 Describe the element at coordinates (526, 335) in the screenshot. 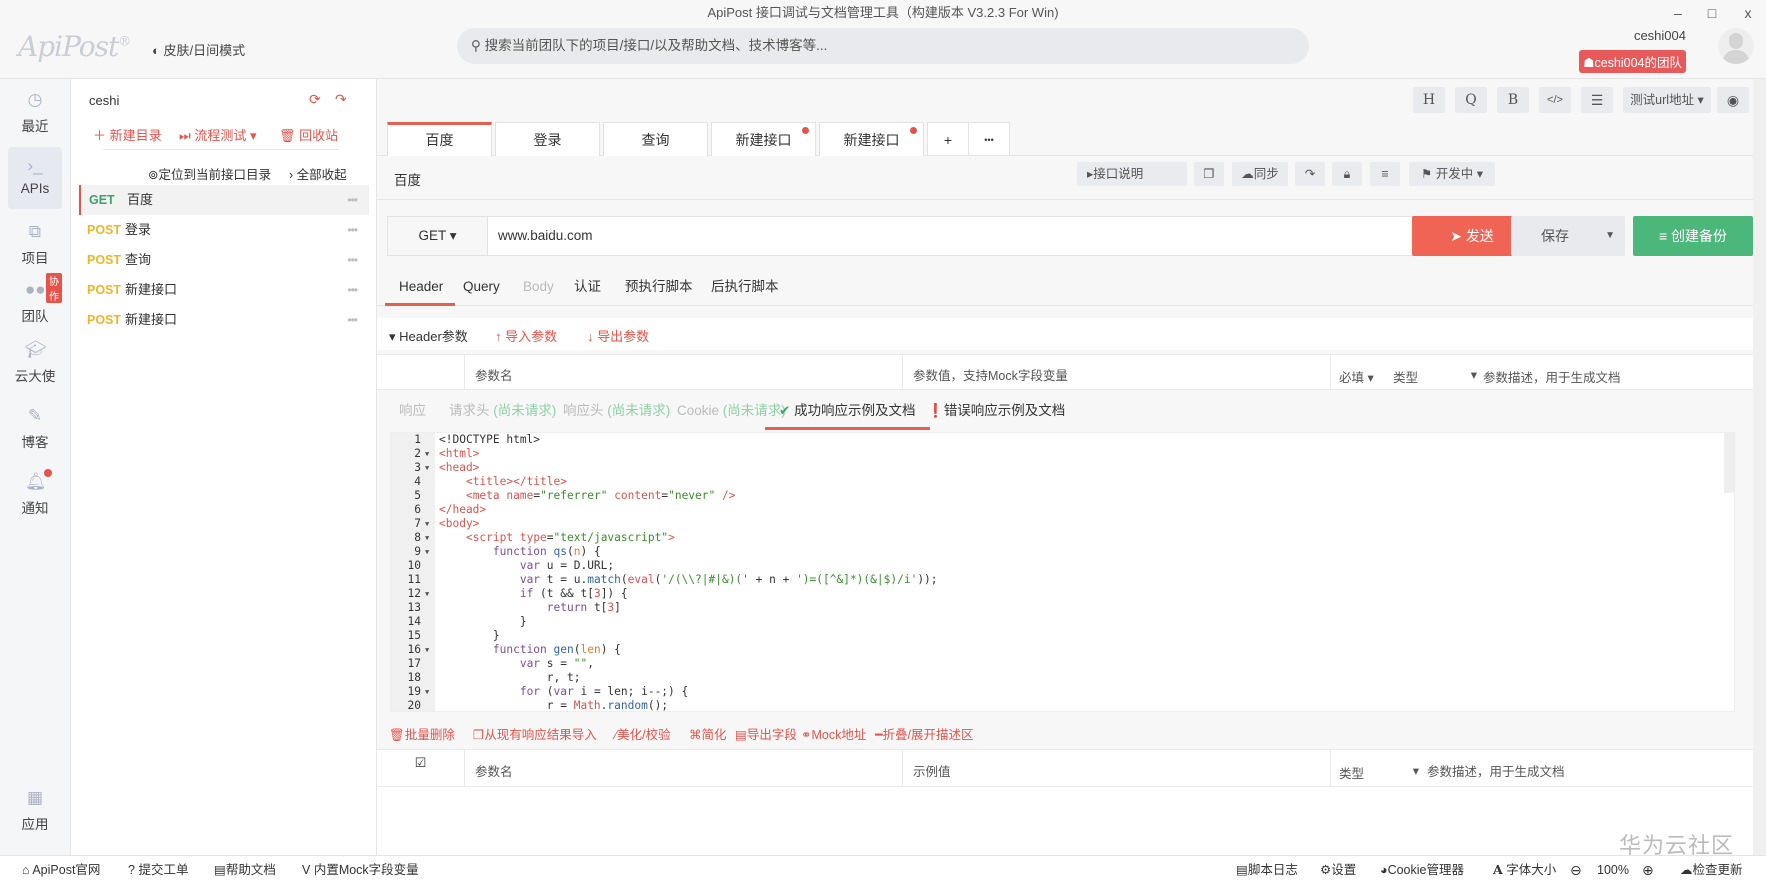

I see `import-params-button: ↑ 导入参数` at that location.